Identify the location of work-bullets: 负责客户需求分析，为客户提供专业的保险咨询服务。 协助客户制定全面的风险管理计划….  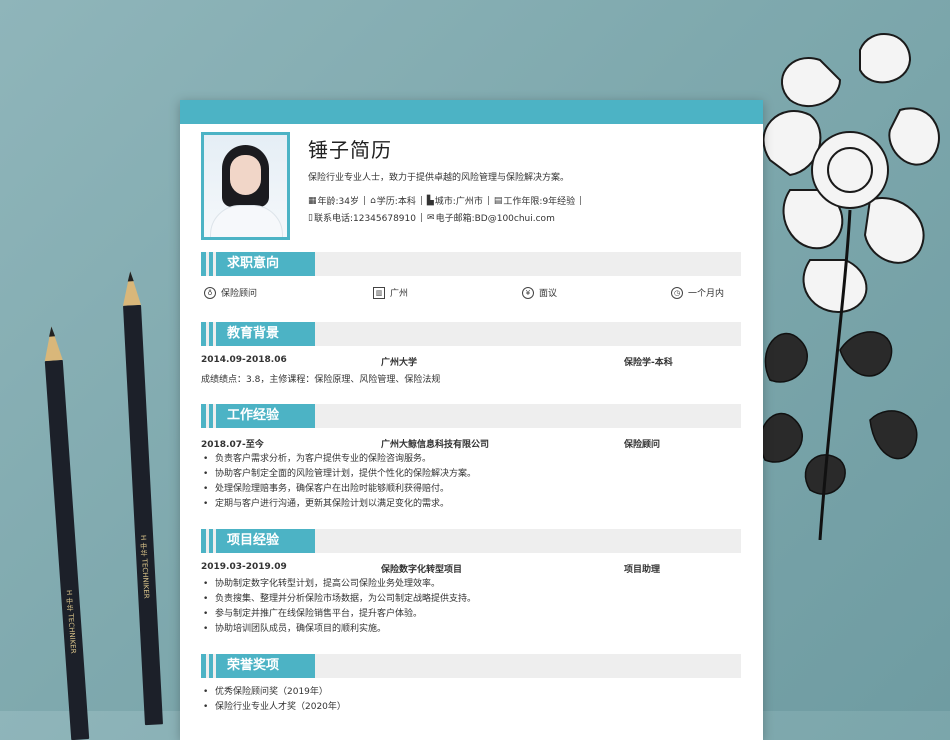
(338, 482).